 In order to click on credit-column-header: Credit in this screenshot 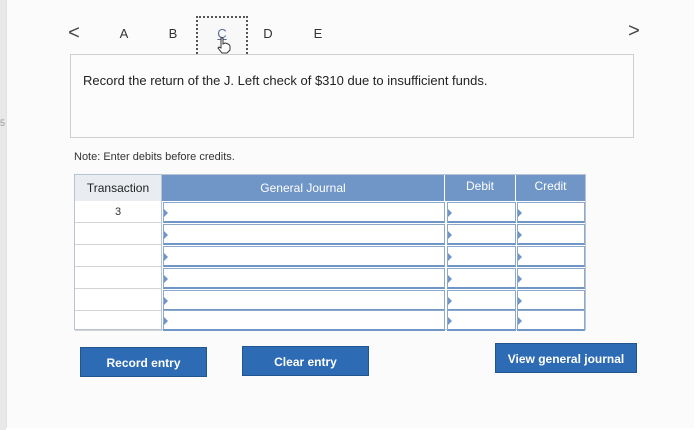, I will do `click(550, 188)`.